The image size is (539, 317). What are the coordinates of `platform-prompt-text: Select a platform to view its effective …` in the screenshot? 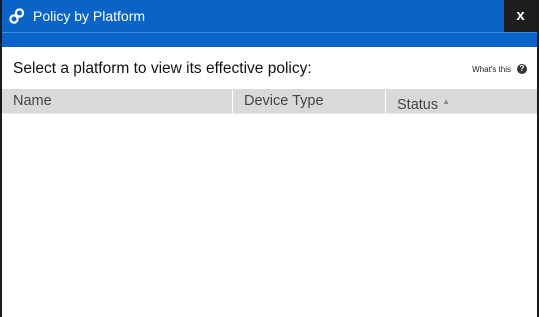 It's located at (162, 68).